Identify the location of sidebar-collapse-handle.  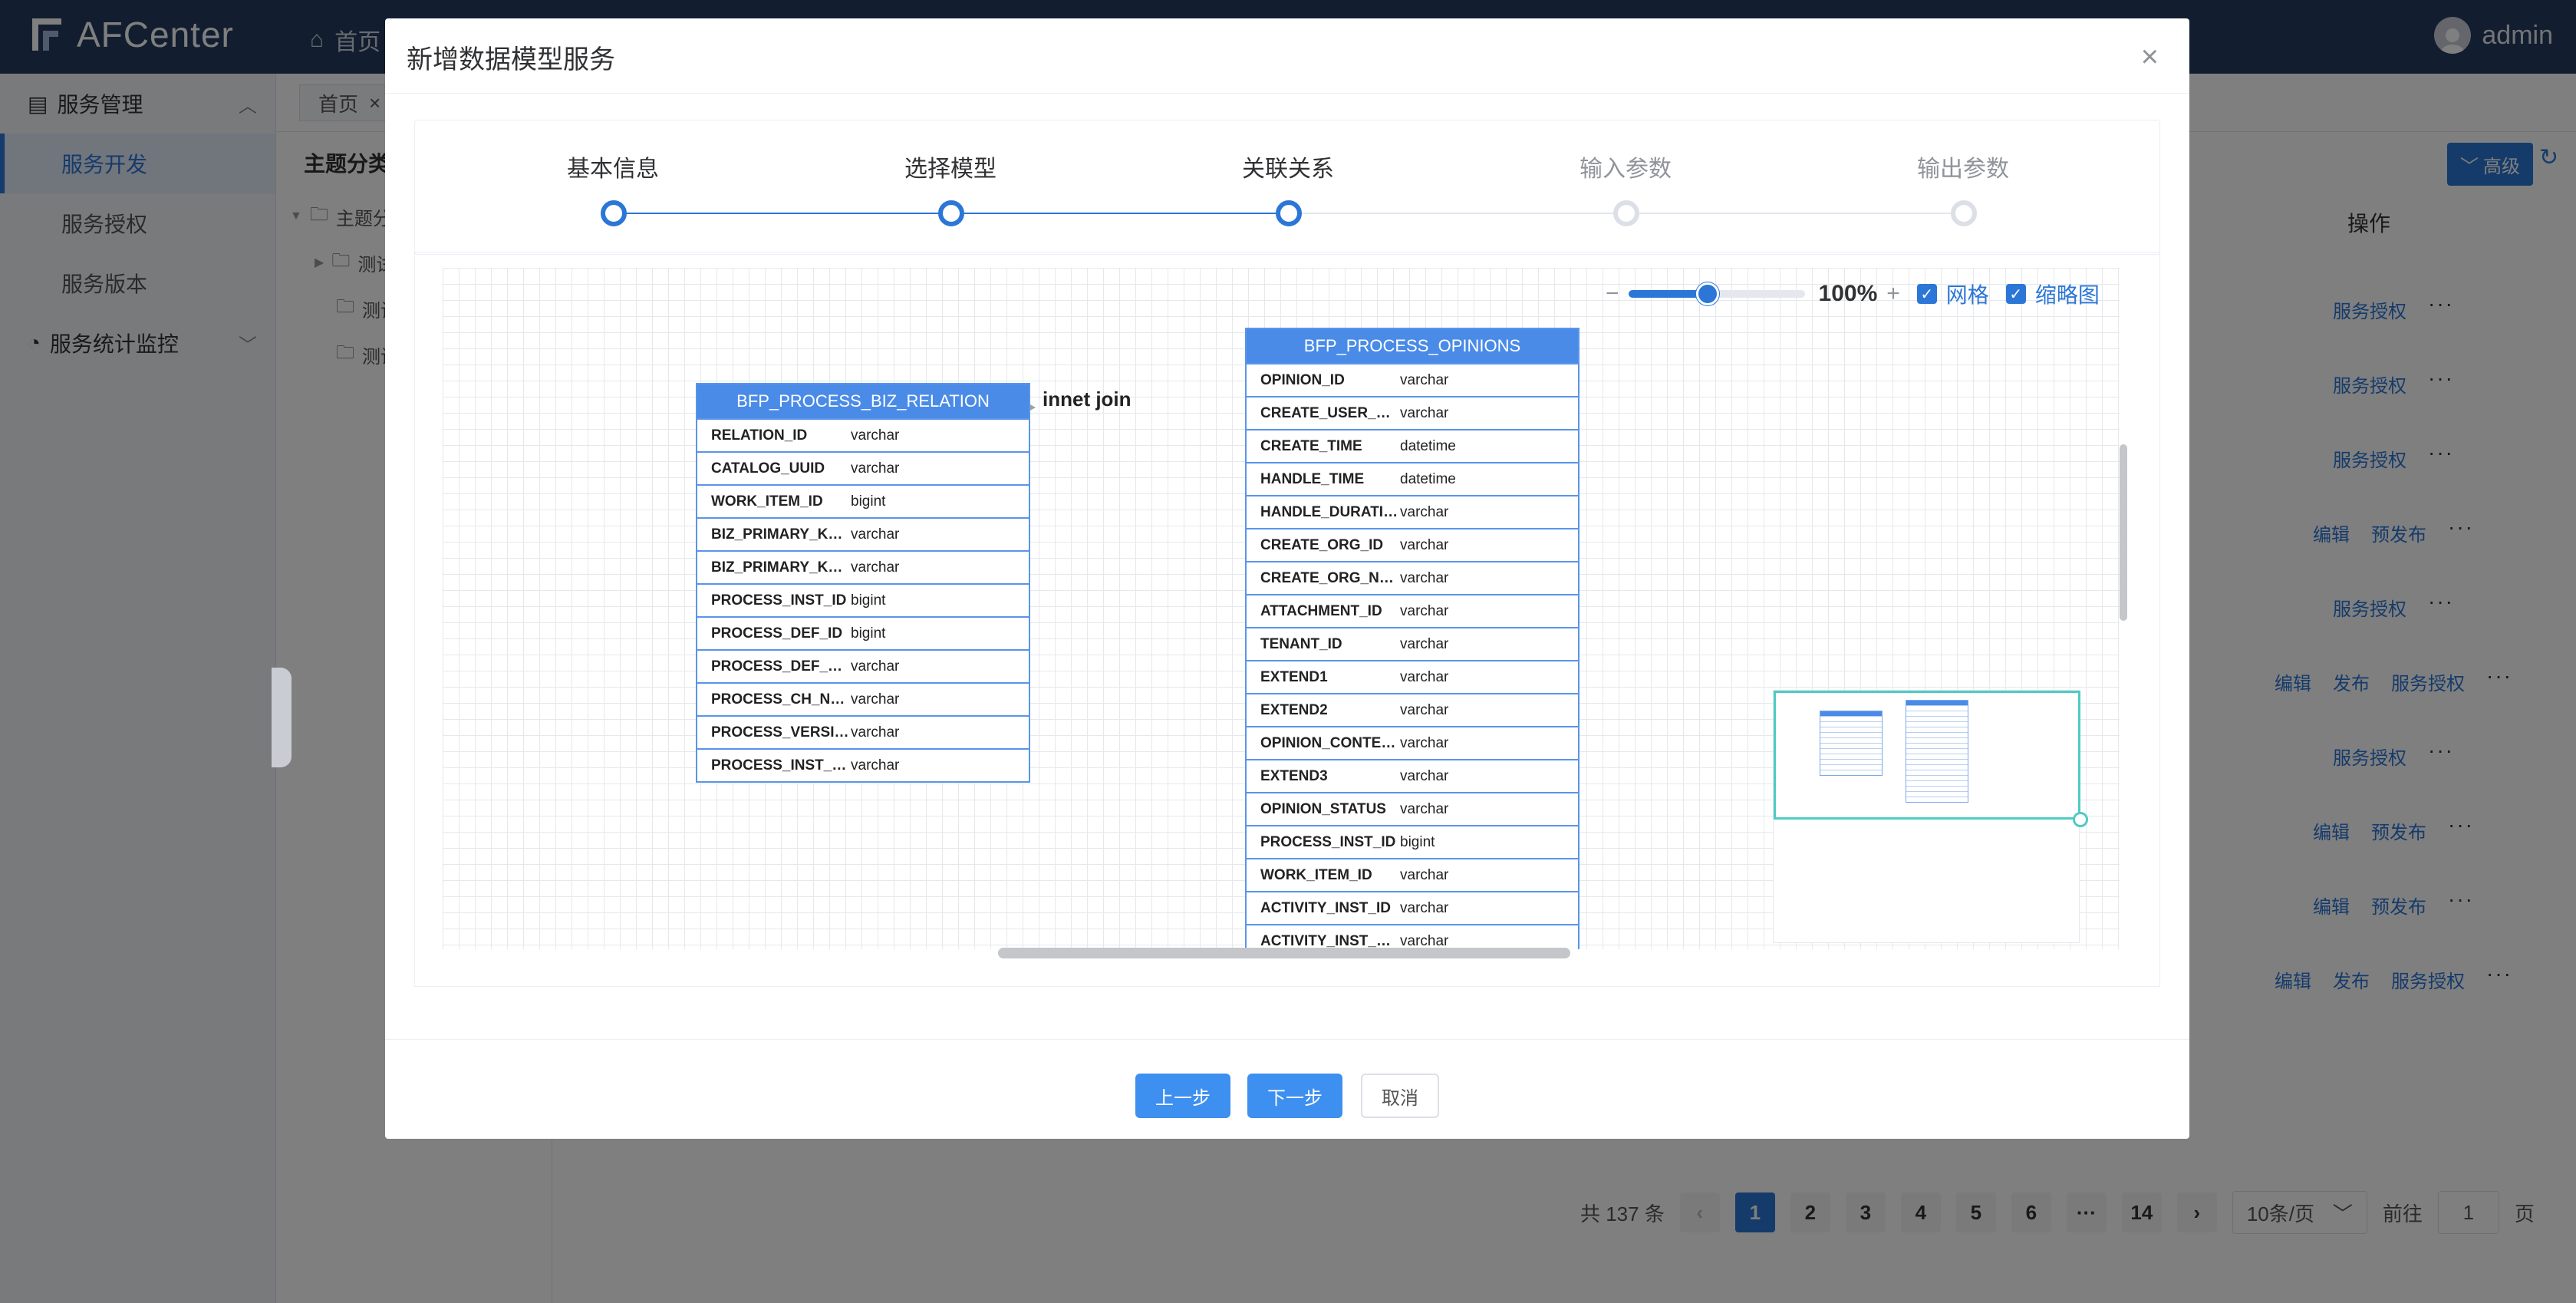
(282, 717).